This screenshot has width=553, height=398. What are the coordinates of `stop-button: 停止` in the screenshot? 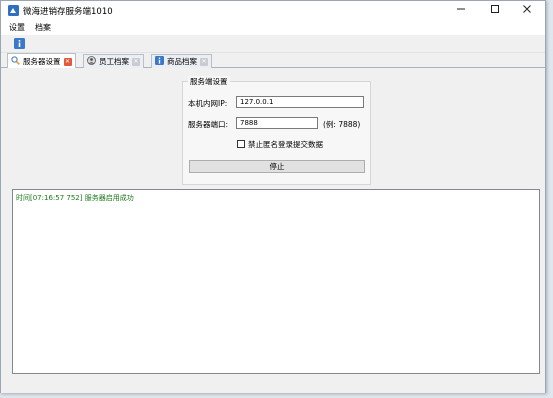 It's located at (277, 166).